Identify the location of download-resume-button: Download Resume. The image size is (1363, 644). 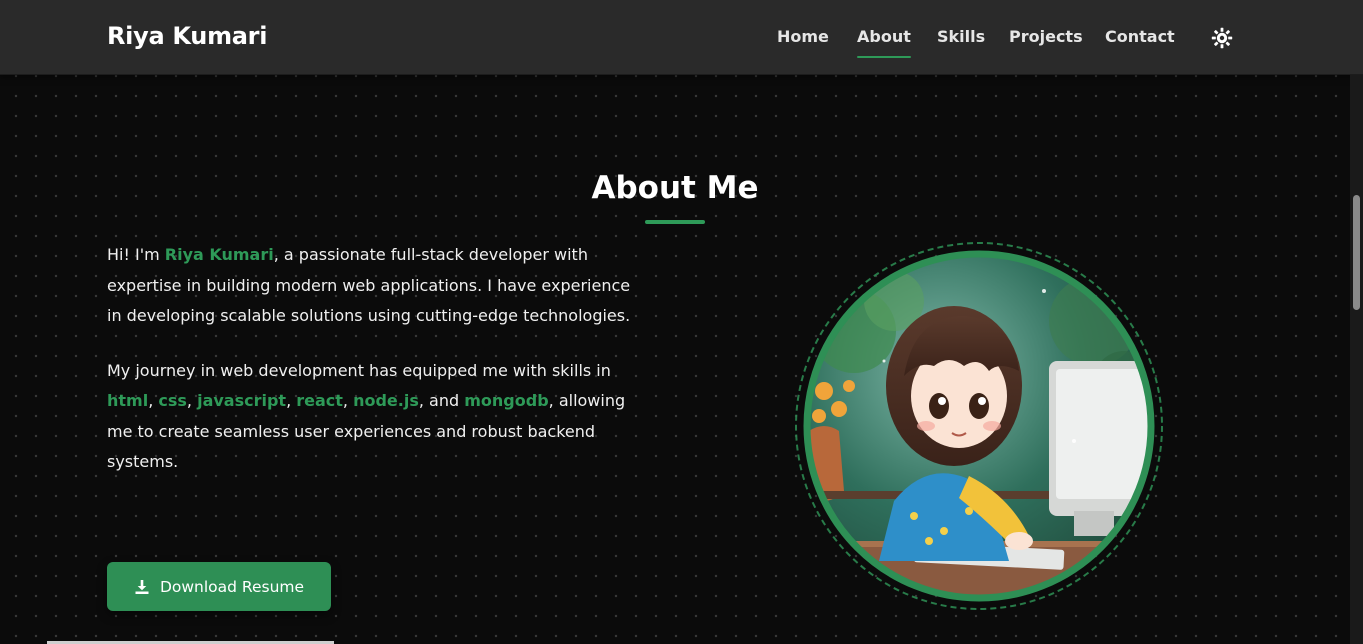
(219, 586).